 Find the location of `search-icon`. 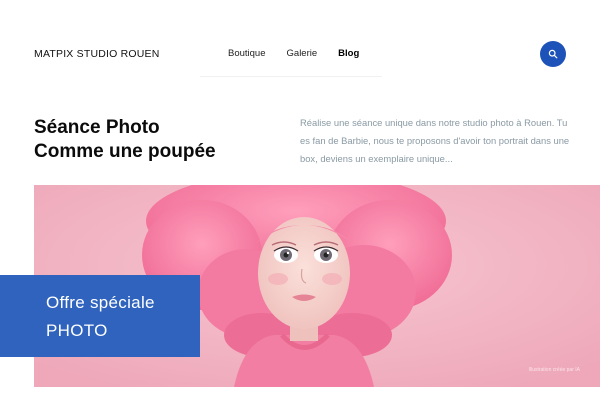

search-icon is located at coordinates (553, 54).